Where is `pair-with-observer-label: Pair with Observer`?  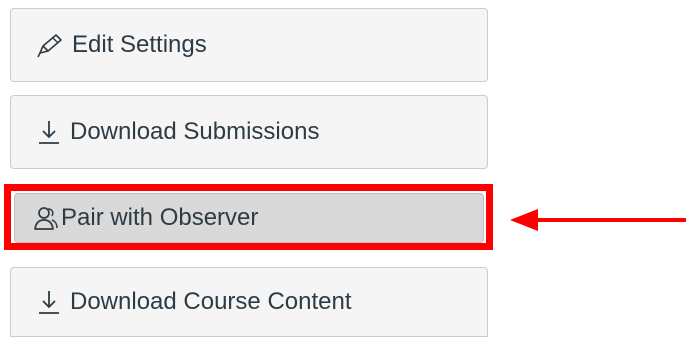
pair-with-observer-label: Pair with Observer is located at coordinates (160, 217).